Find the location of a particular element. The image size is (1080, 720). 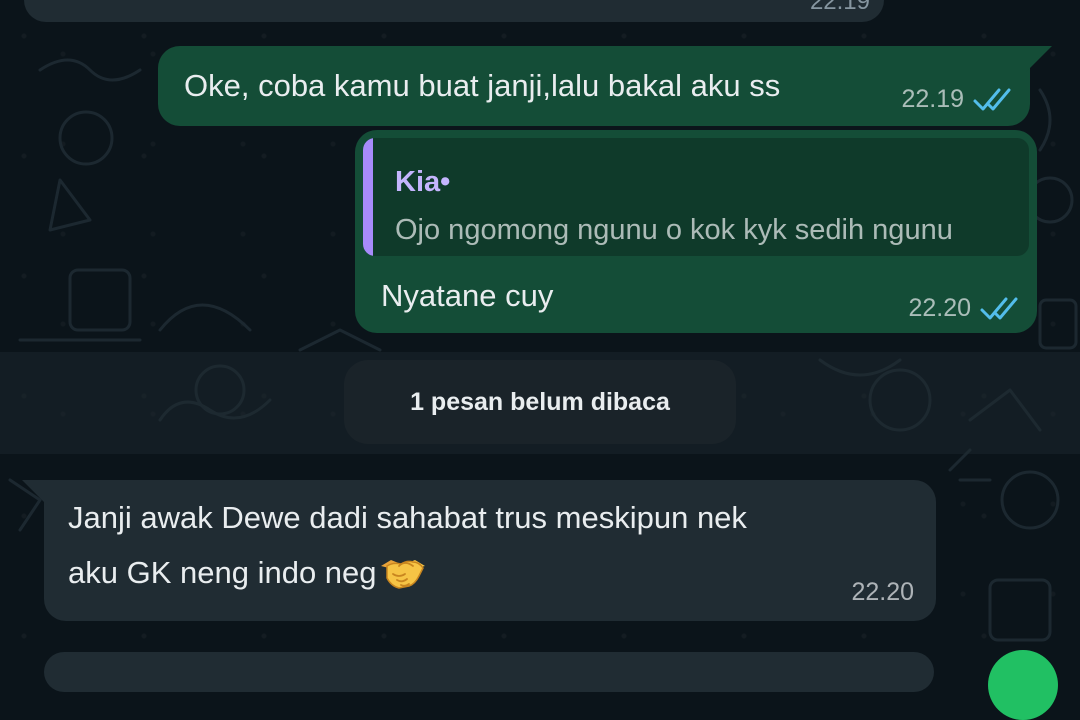

unread-divider-label: 1 pesan belum dibaca is located at coordinates (540, 402).